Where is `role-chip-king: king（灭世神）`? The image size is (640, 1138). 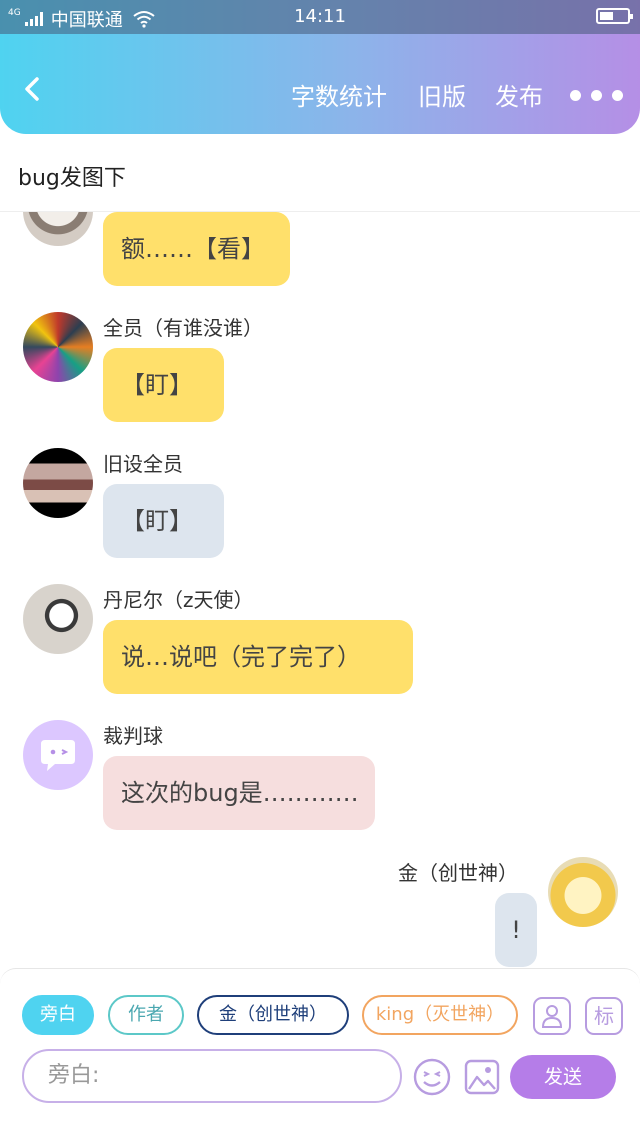 role-chip-king: king（灭世神） is located at coordinates (440, 1015).